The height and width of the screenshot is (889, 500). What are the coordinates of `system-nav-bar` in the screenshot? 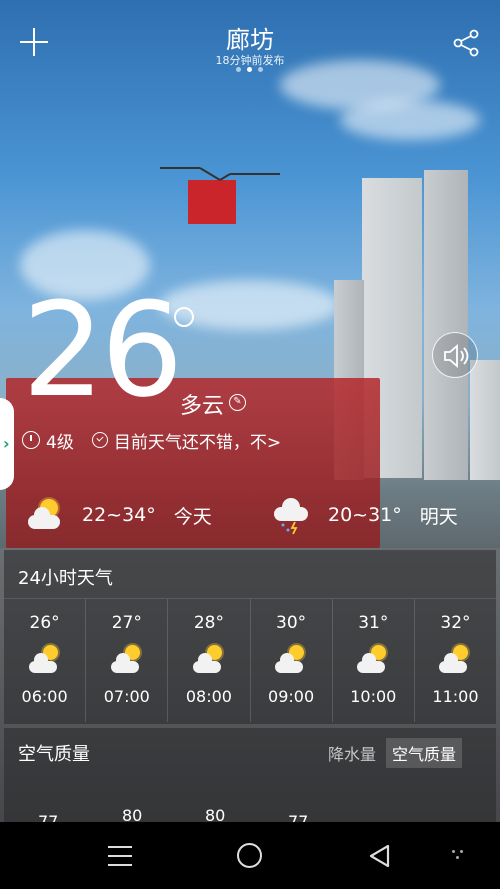 It's located at (250, 855).